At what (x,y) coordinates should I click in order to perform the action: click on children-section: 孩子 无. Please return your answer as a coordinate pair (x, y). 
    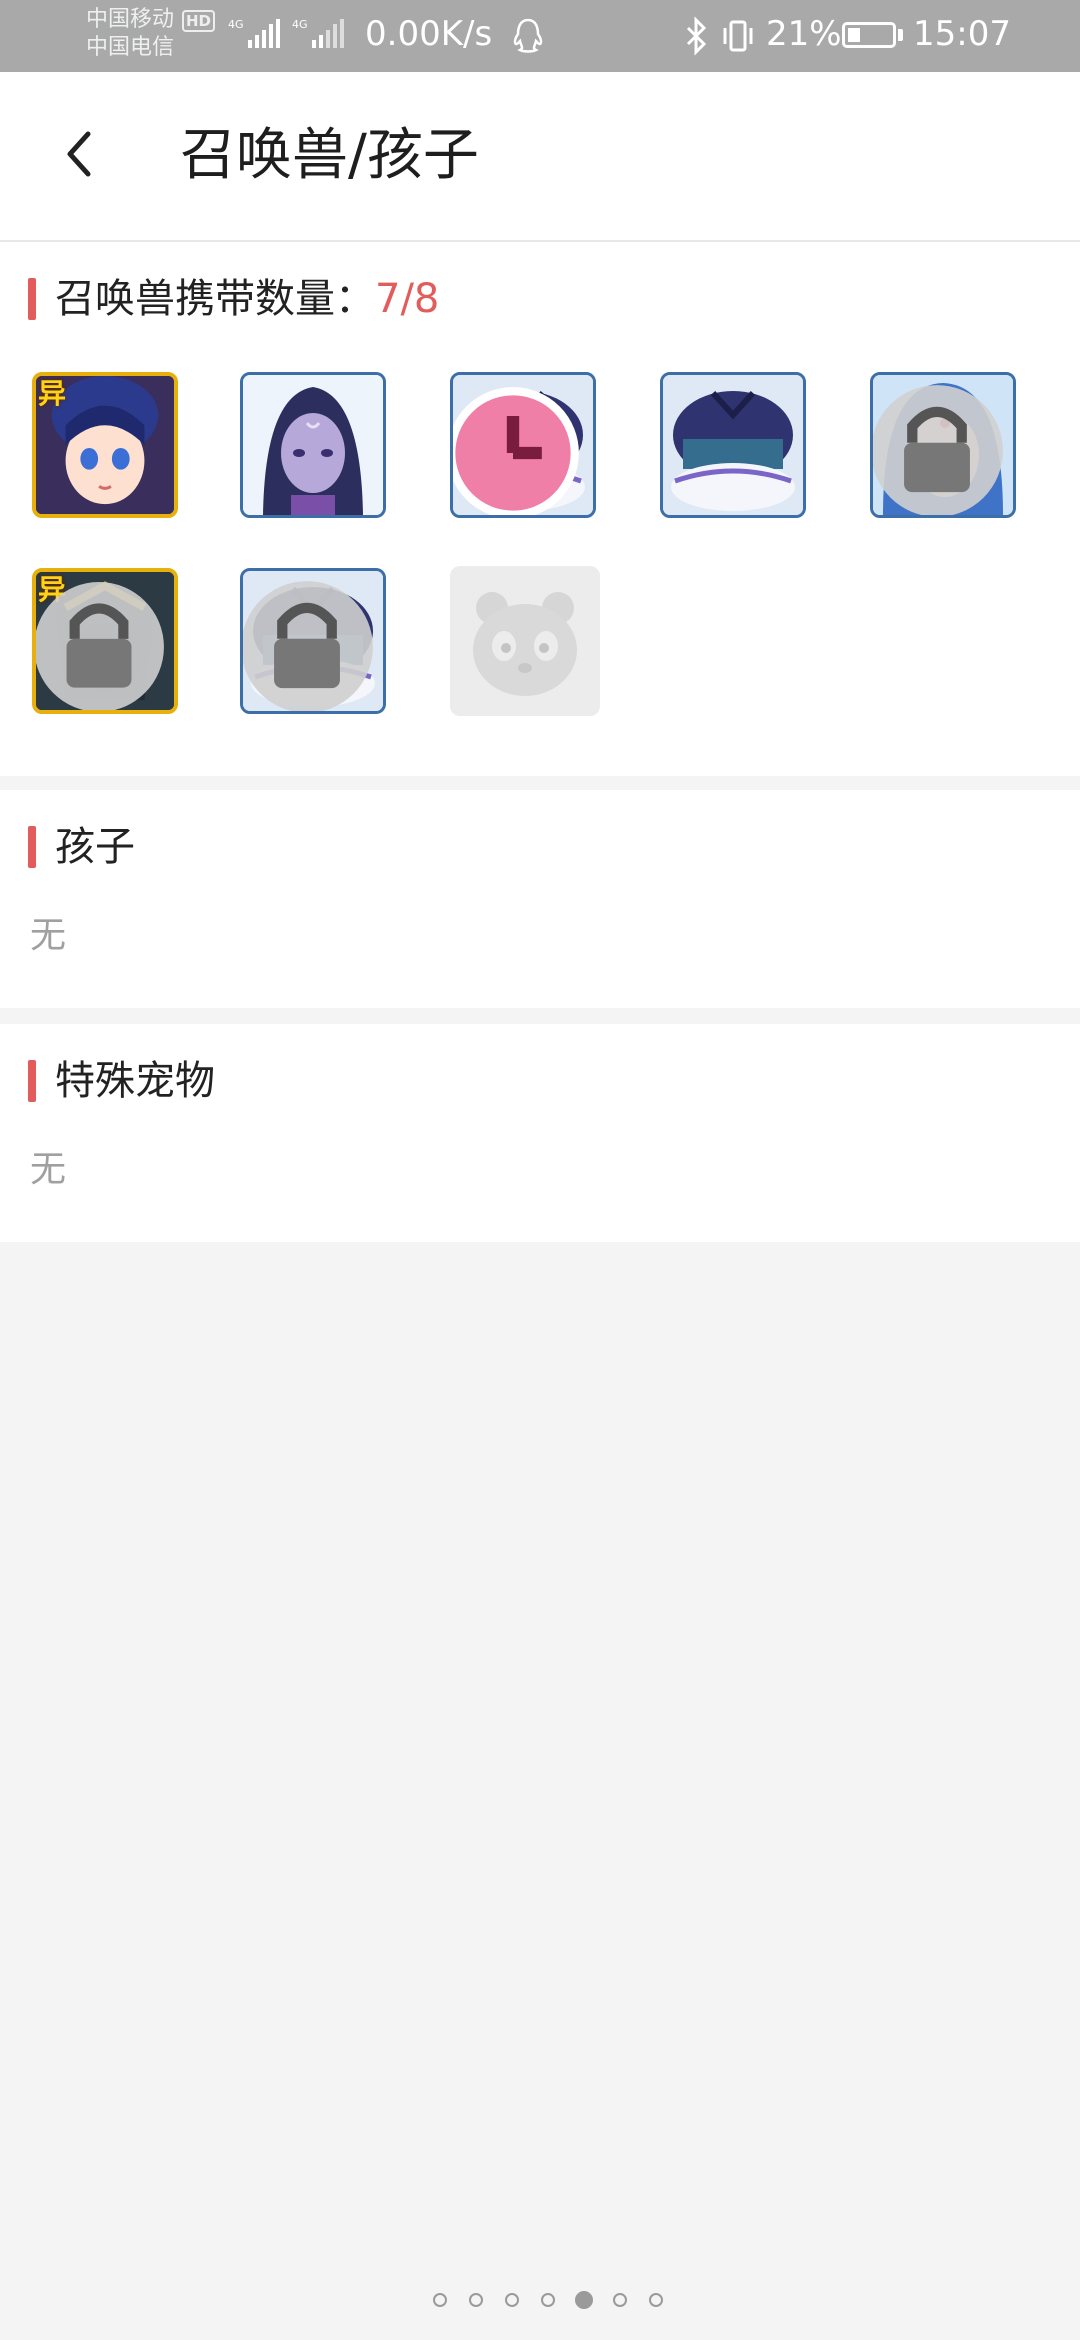
    Looking at the image, I should click on (540, 899).